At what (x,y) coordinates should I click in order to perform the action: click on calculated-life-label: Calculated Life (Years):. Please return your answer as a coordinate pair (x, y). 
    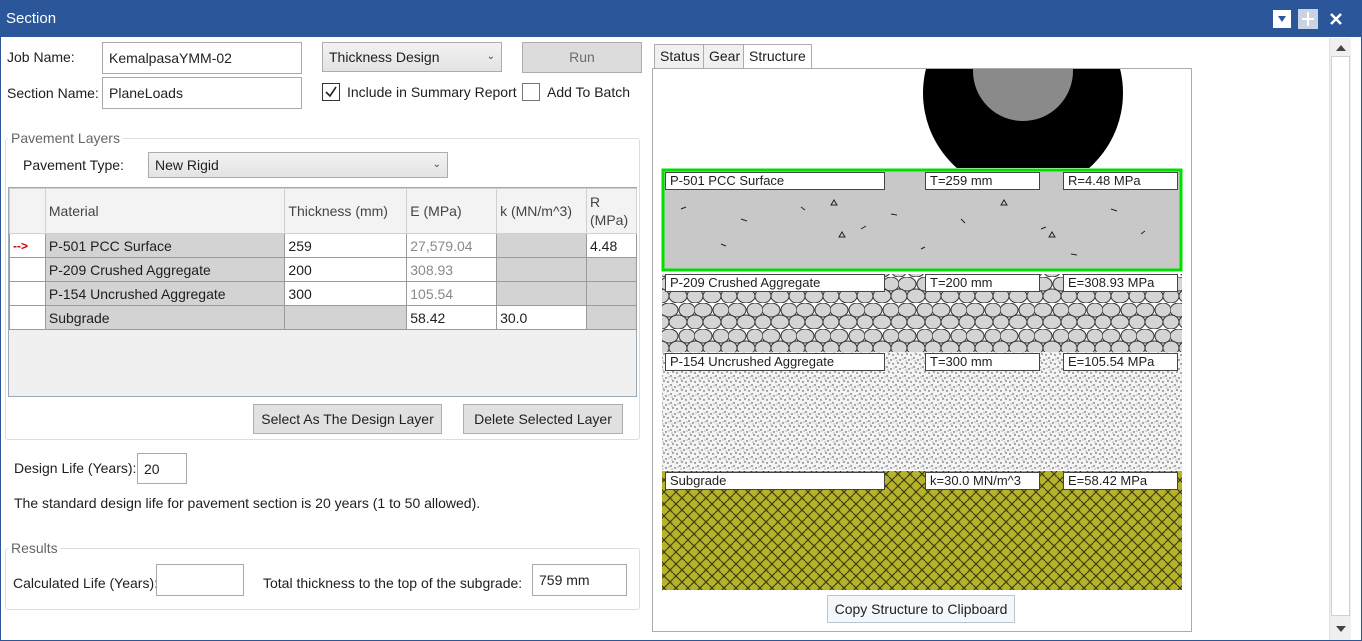
    Looking at the image, I should click on (86, 583).